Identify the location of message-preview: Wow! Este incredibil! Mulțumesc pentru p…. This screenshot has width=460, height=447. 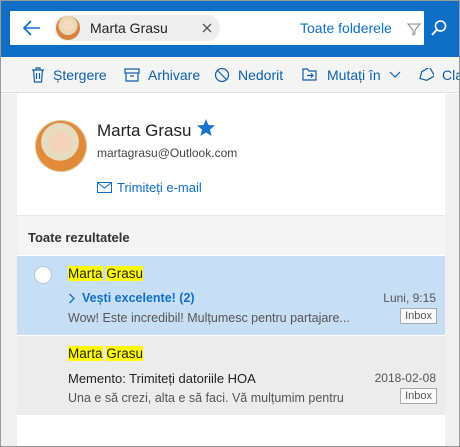
(209, 318).